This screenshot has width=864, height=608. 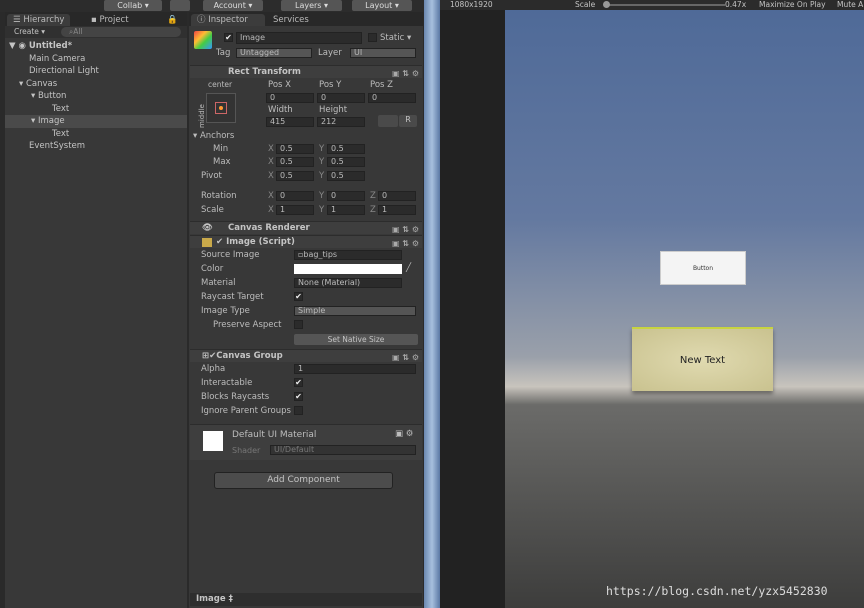 What do you see at coordinates (348, 255) in the screenshot?
I see `source-image-field: ▫bag_tips` at bounding box center [348, 255].